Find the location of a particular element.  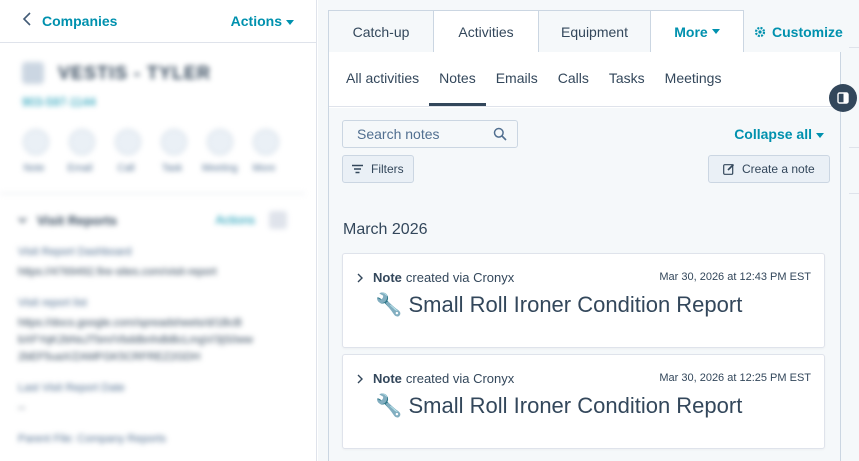

search-notes-box is located at coordinates (430, 134).